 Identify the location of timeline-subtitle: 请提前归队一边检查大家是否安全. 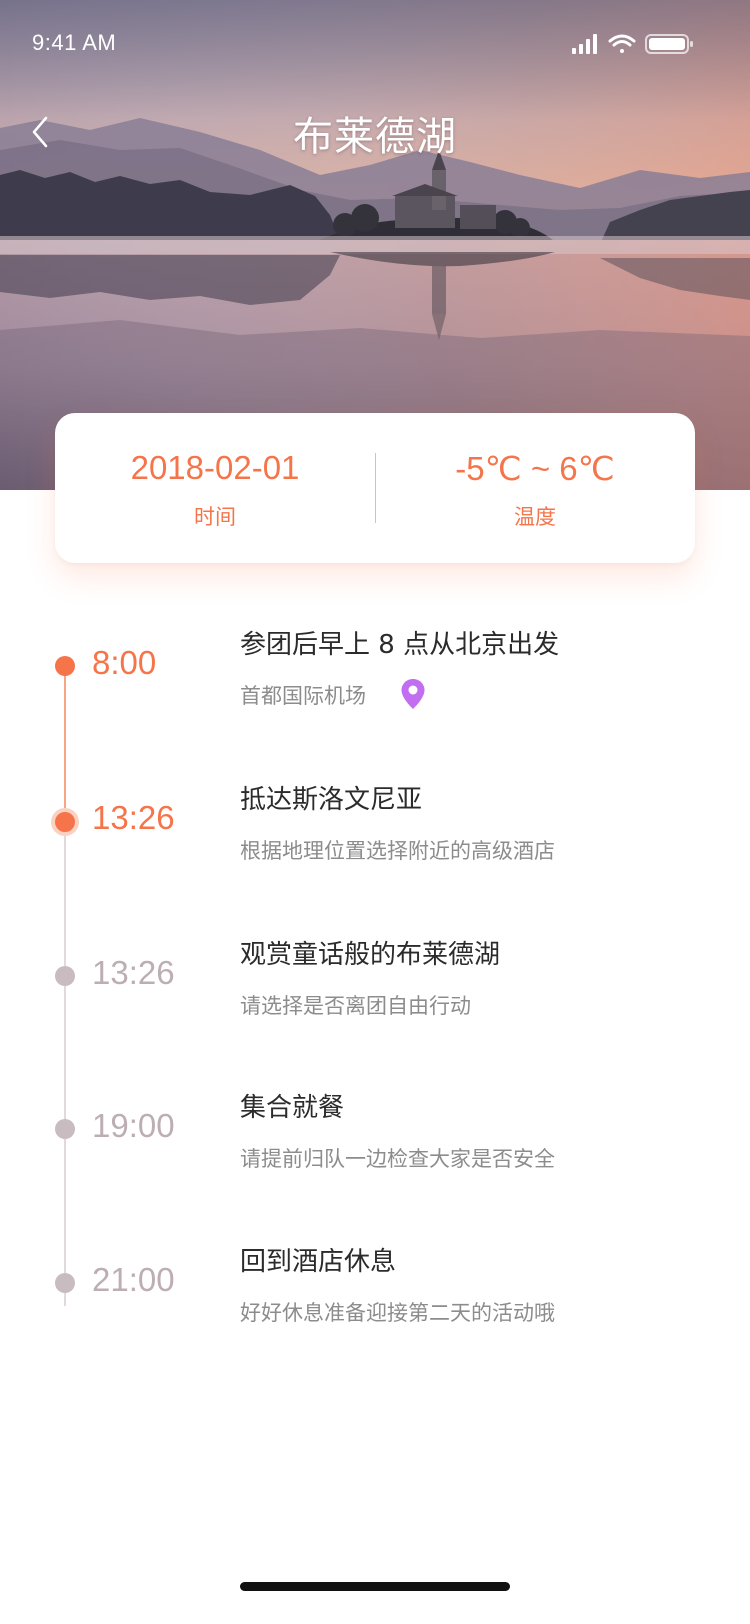
(397, 1159).